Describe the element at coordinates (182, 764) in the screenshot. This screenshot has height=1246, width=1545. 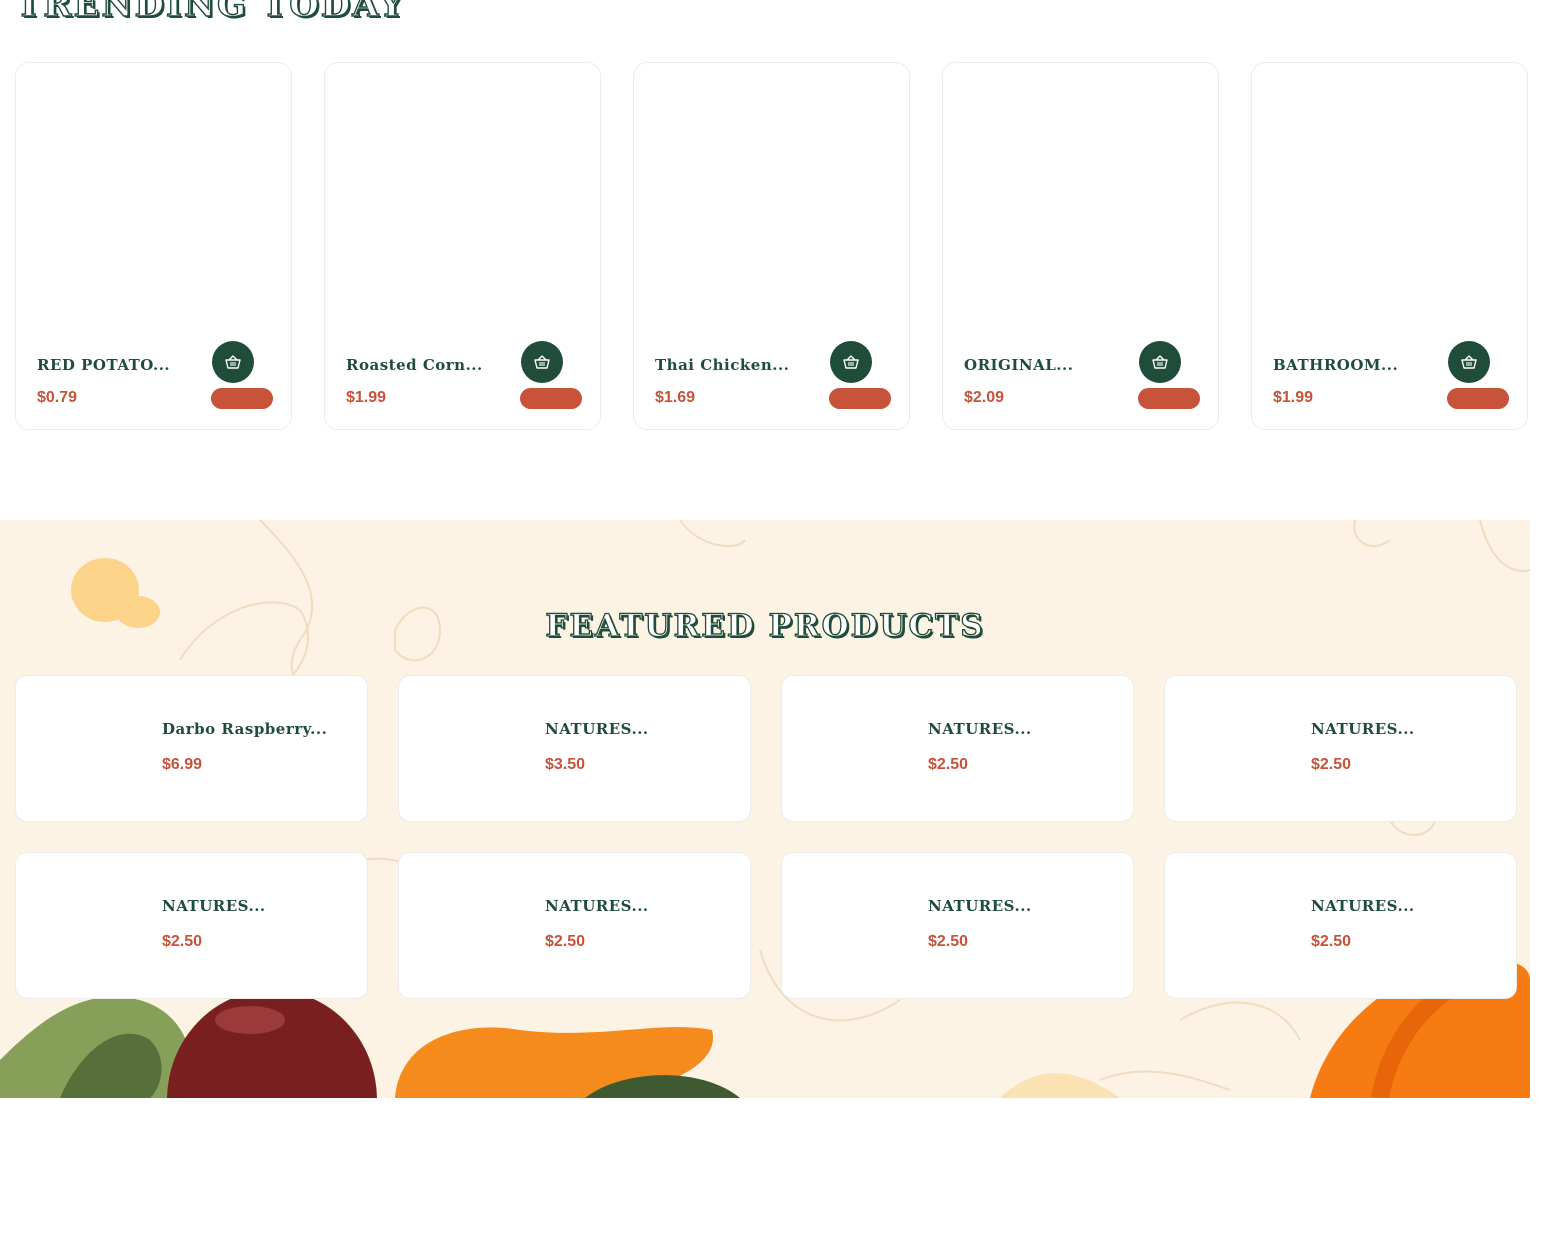
I see `product-price: $6.99` at that location.